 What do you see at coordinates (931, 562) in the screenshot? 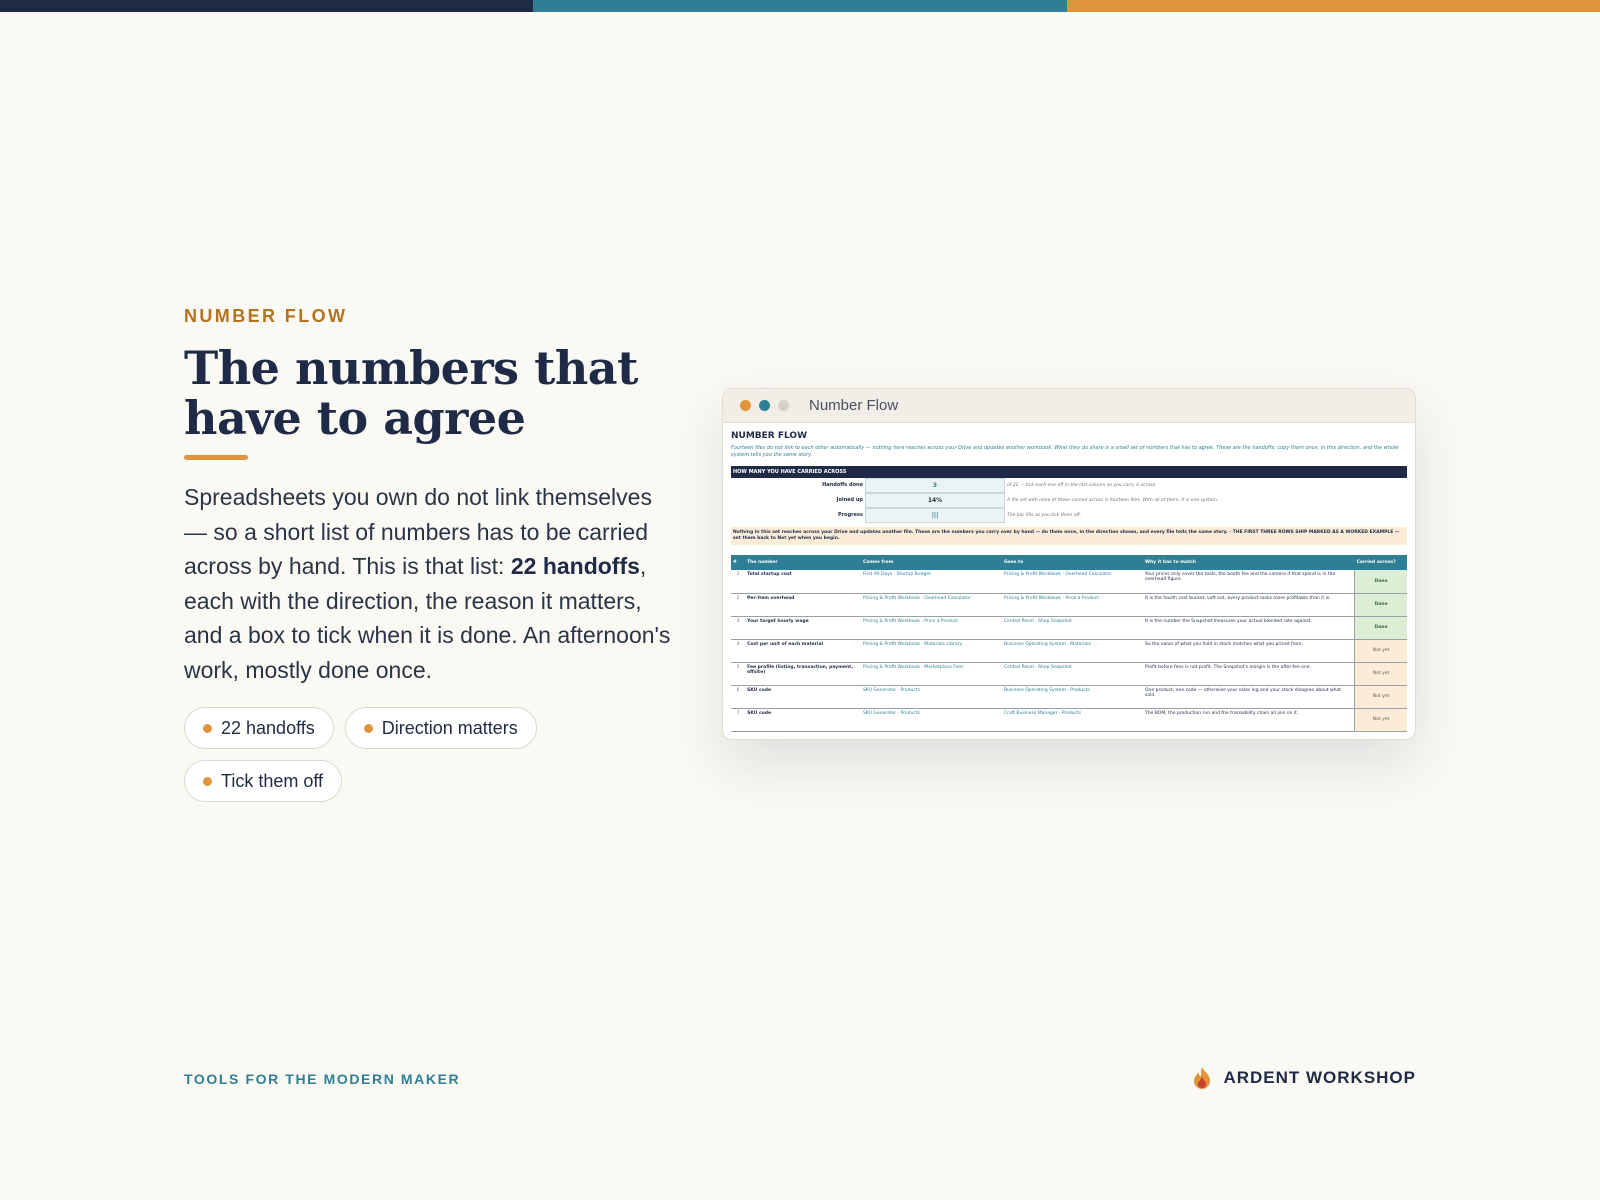
I see `column-header: Comes from` at bounding box center [931, 562].